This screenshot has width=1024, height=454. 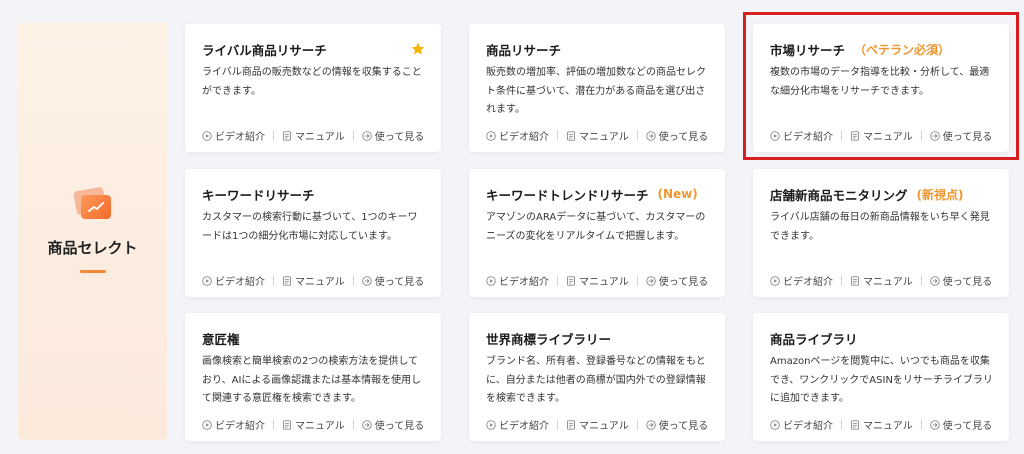 I want to click on card-description: 複数の市場のデータ指導を比較・分析して、最適な細分化市場をリサーチできます。, so click(x=880, y=82).